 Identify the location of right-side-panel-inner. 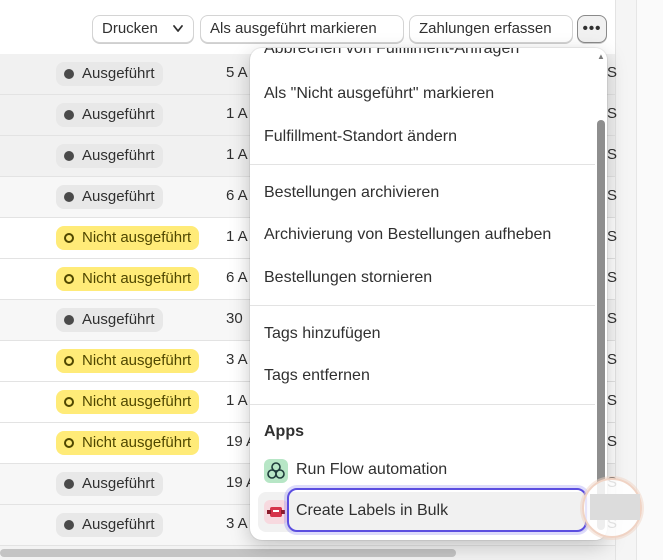
(649, 280).